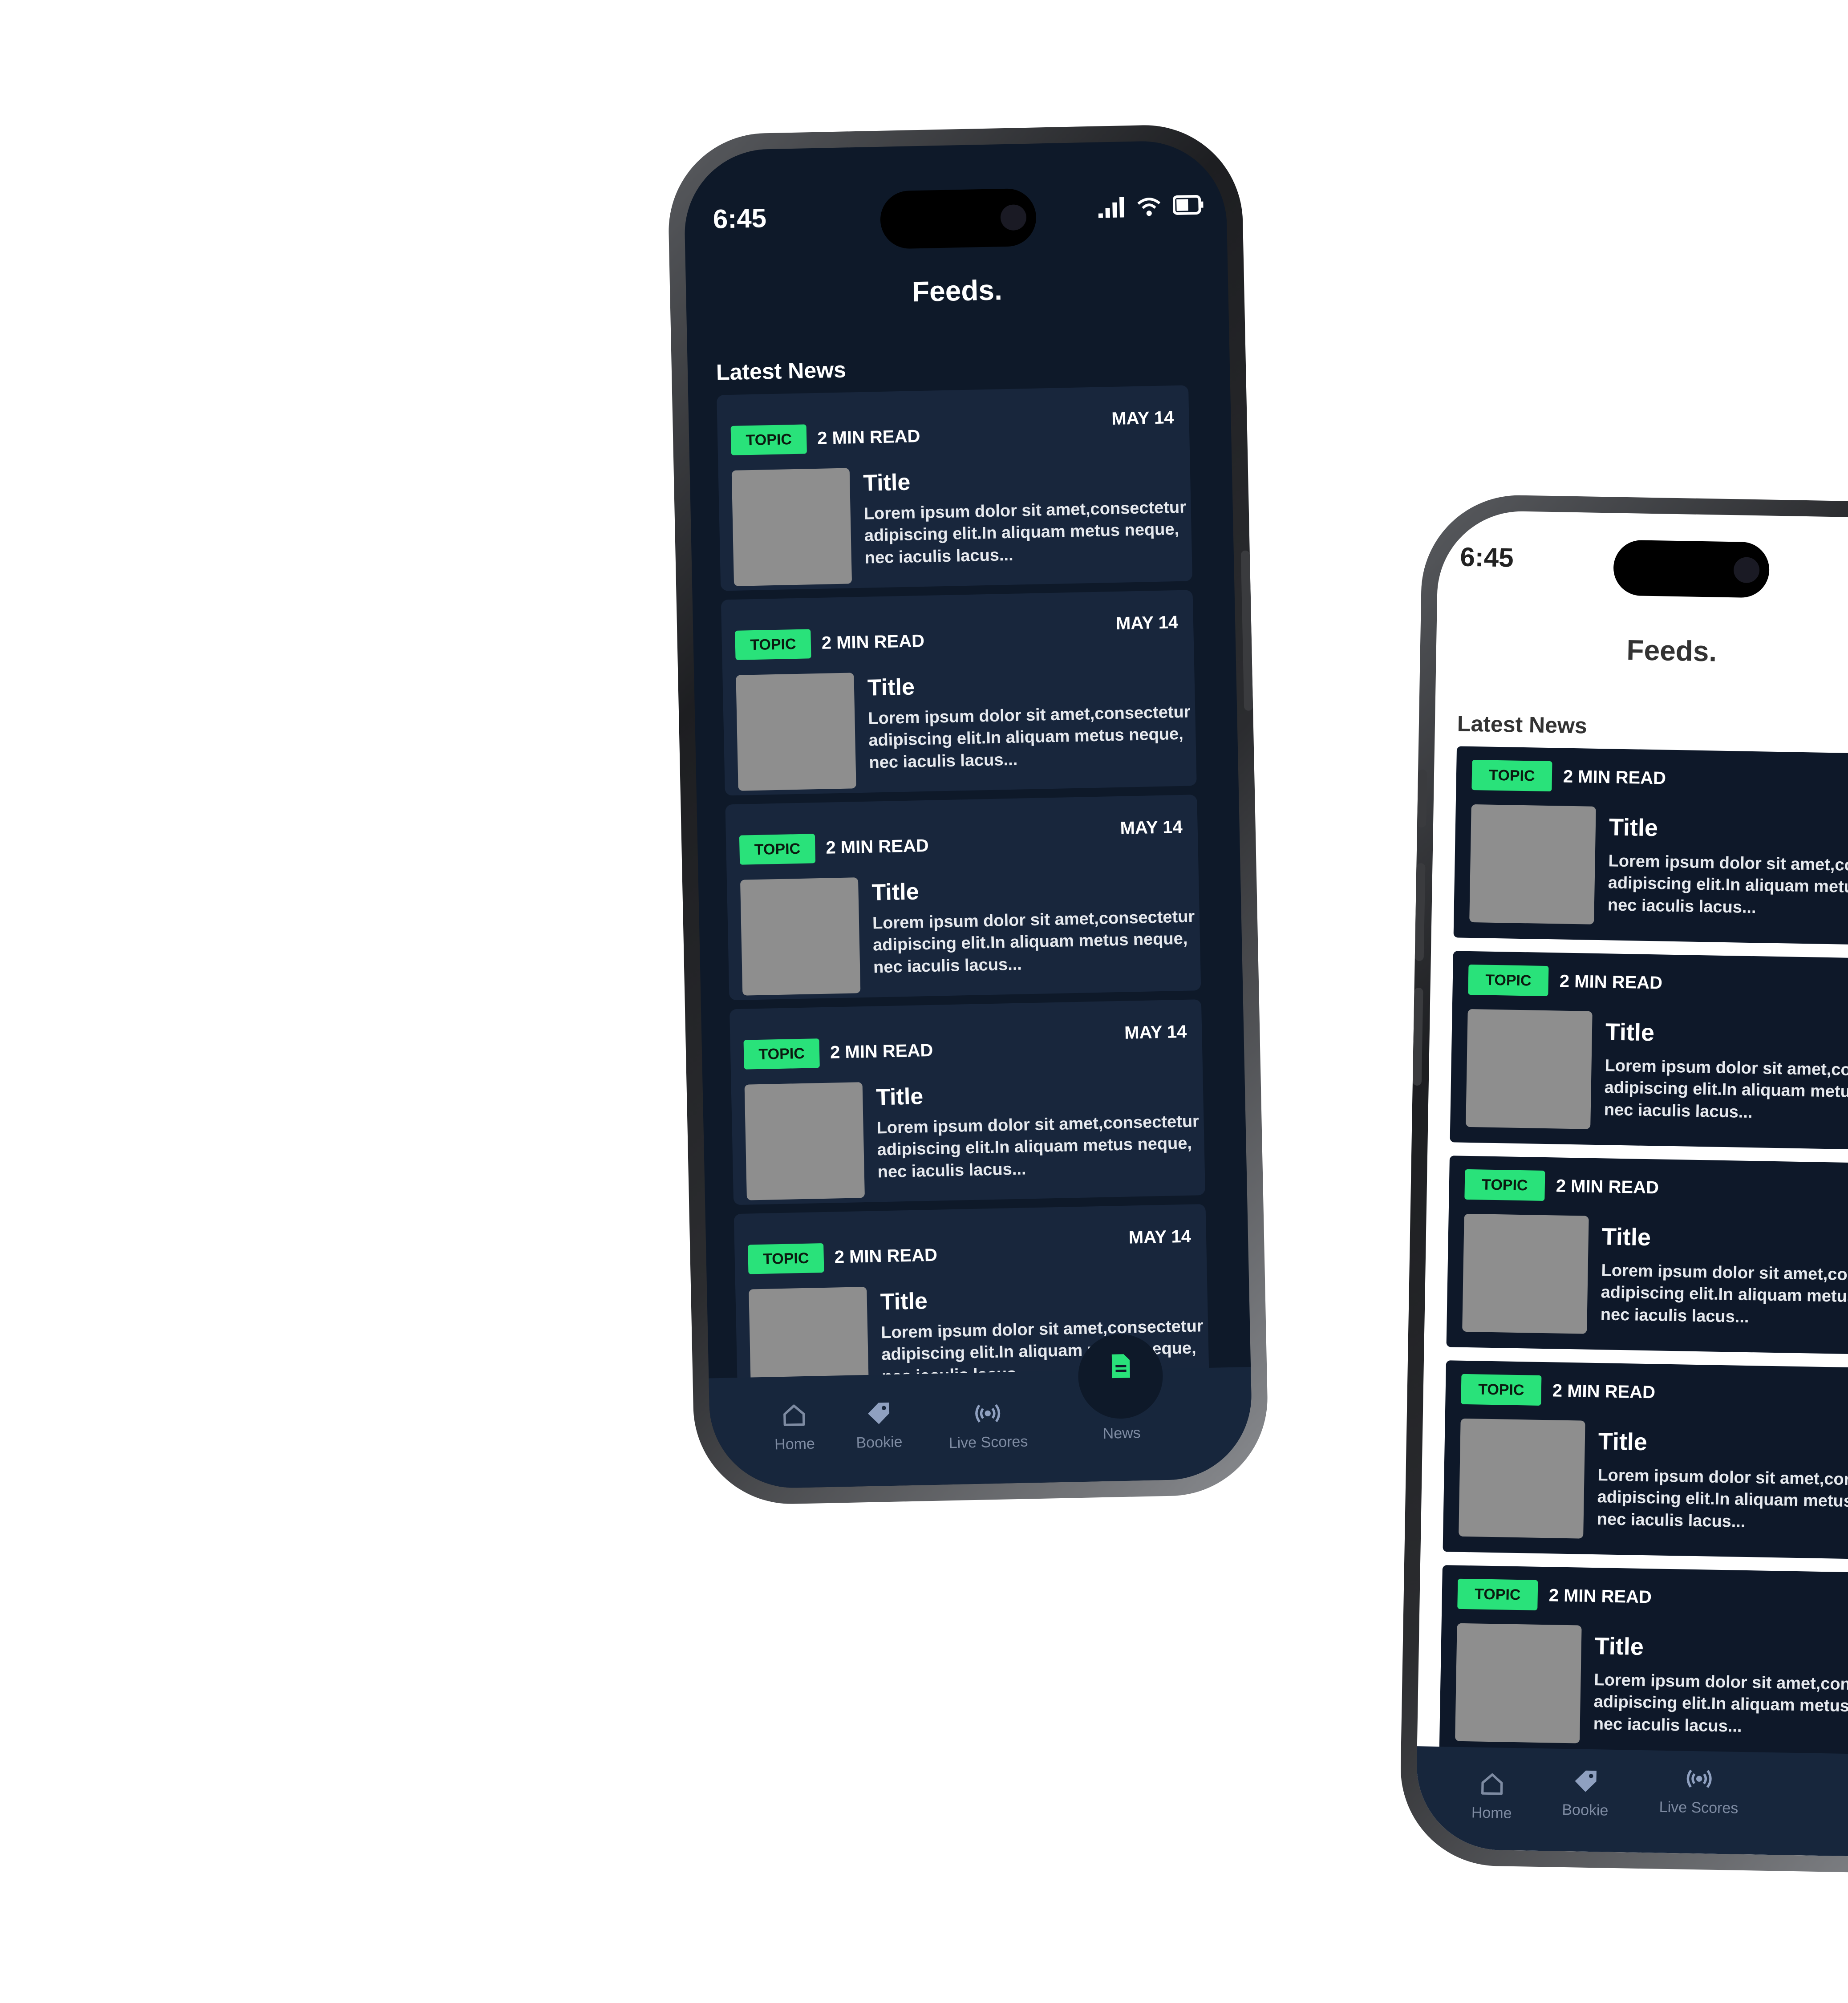 This screenshot has height=2003, width=1848. What do you see at coordinates (1420, 912) in the screenshot?
I see `volume-up-button` at bounding box center [1420, 912].